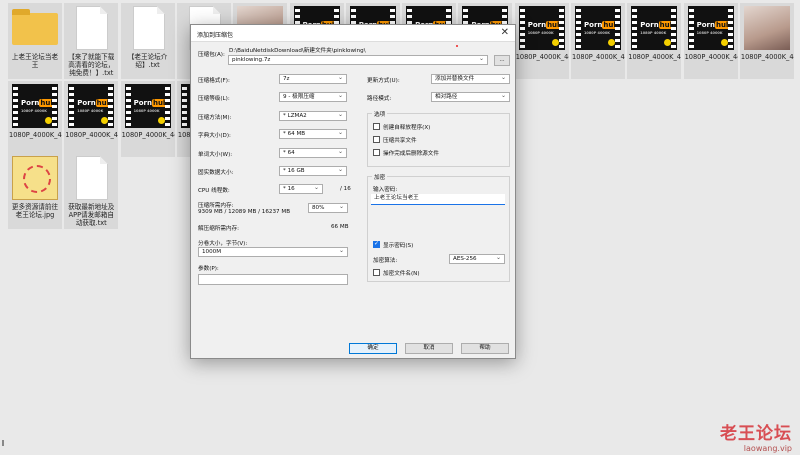  I want to click on watermark: 老王论坛 laowang.vip, so click(756, 438).